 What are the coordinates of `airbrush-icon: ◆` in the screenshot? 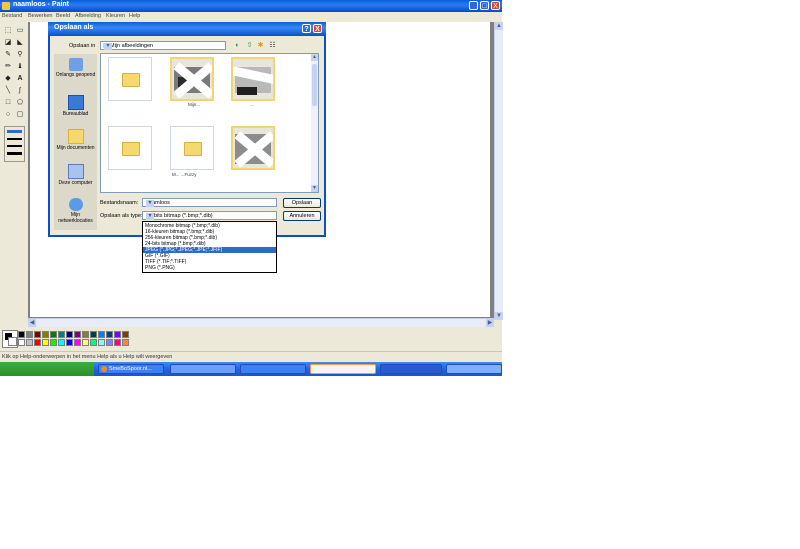 It's located at (8, 79).